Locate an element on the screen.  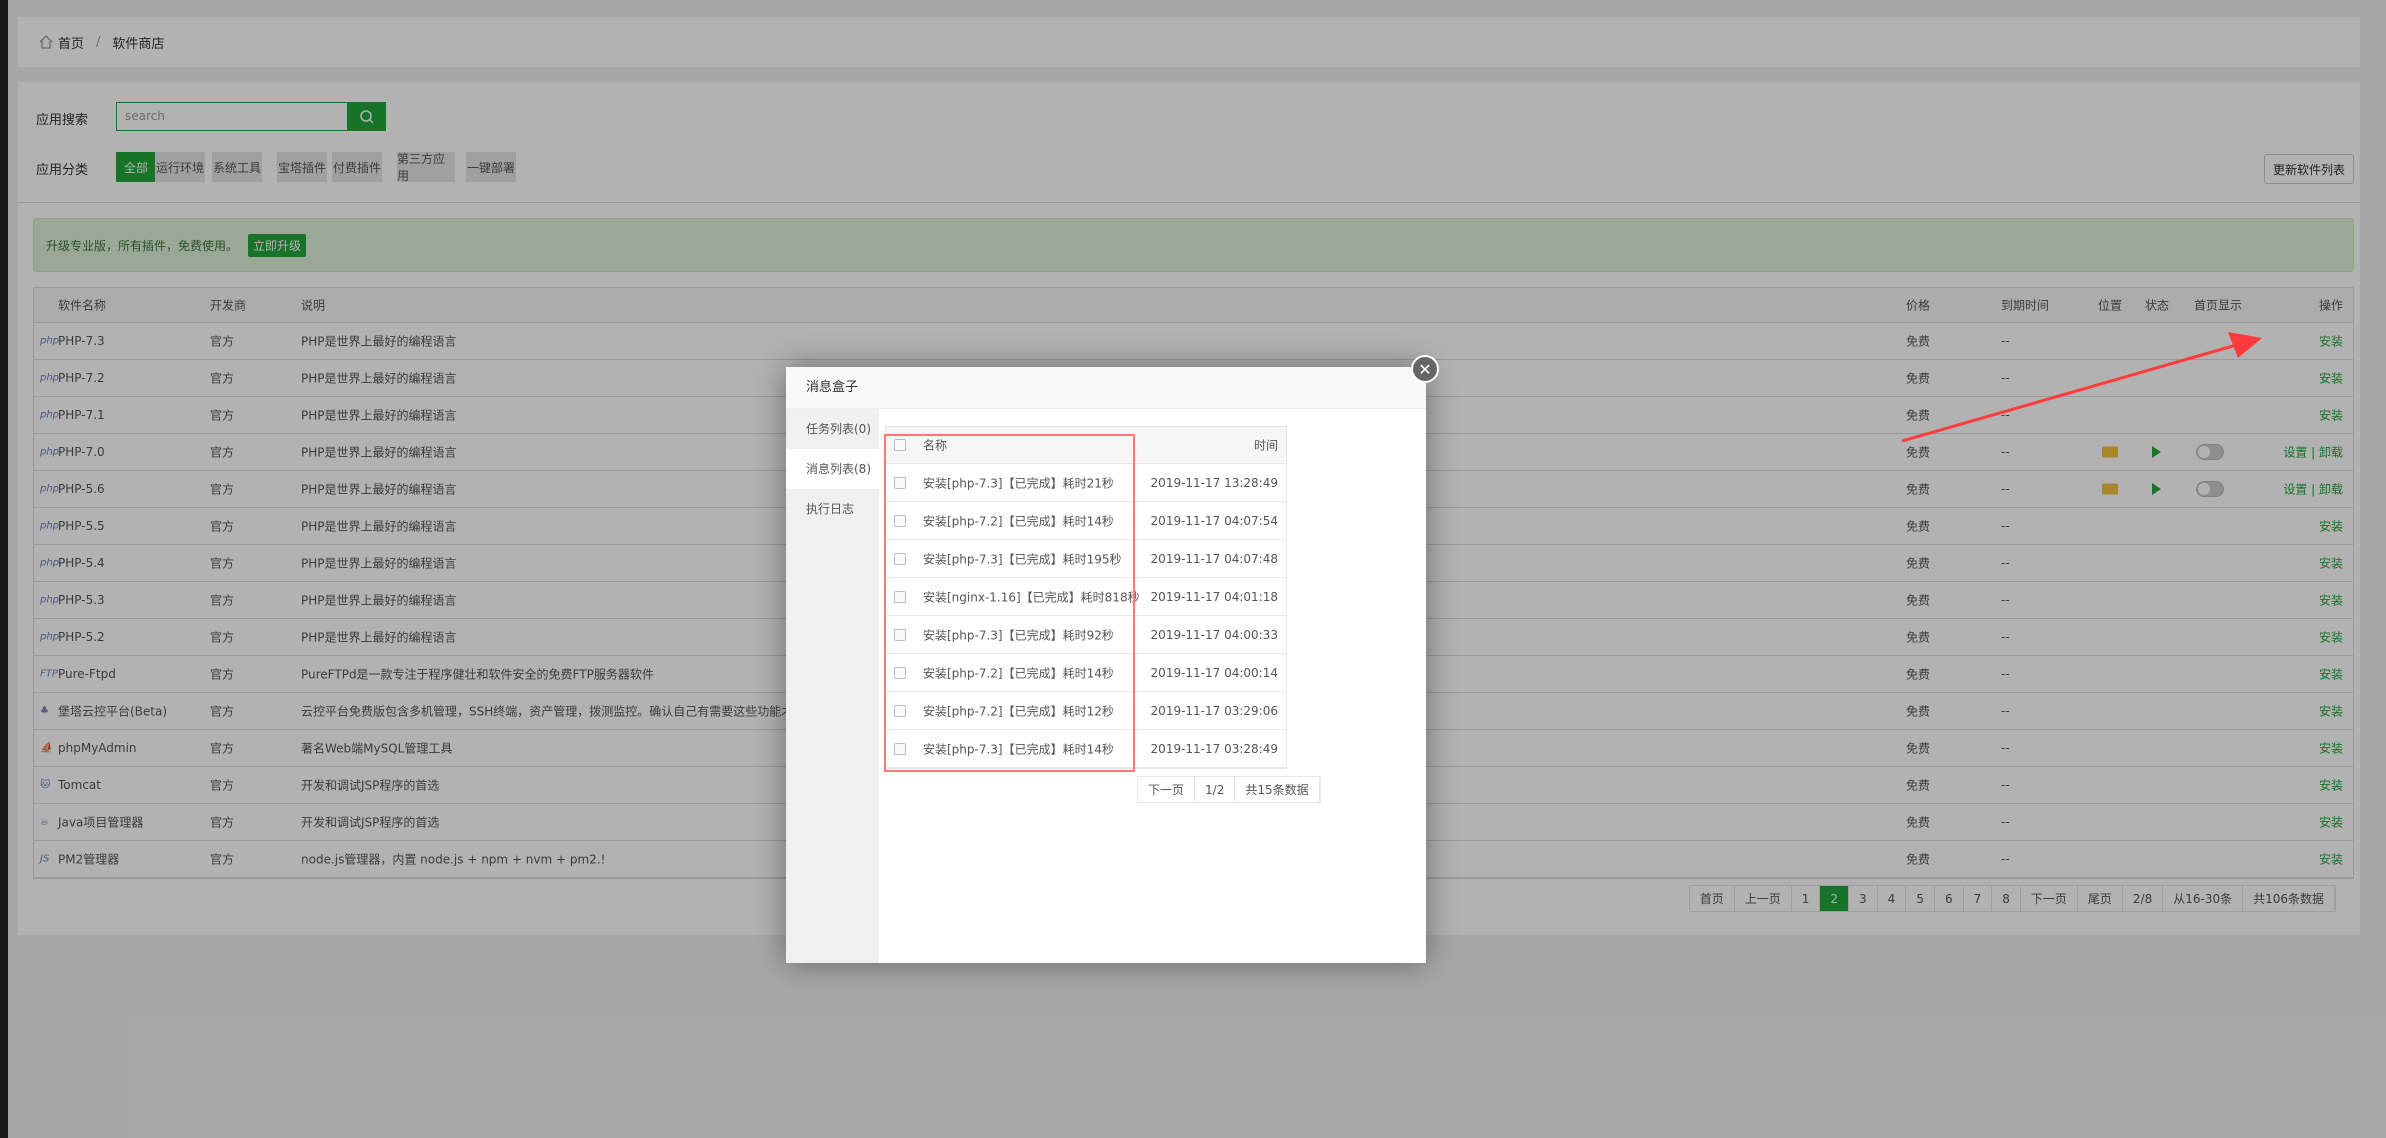
header-name: 名称 is located at coordinates (935, 445).